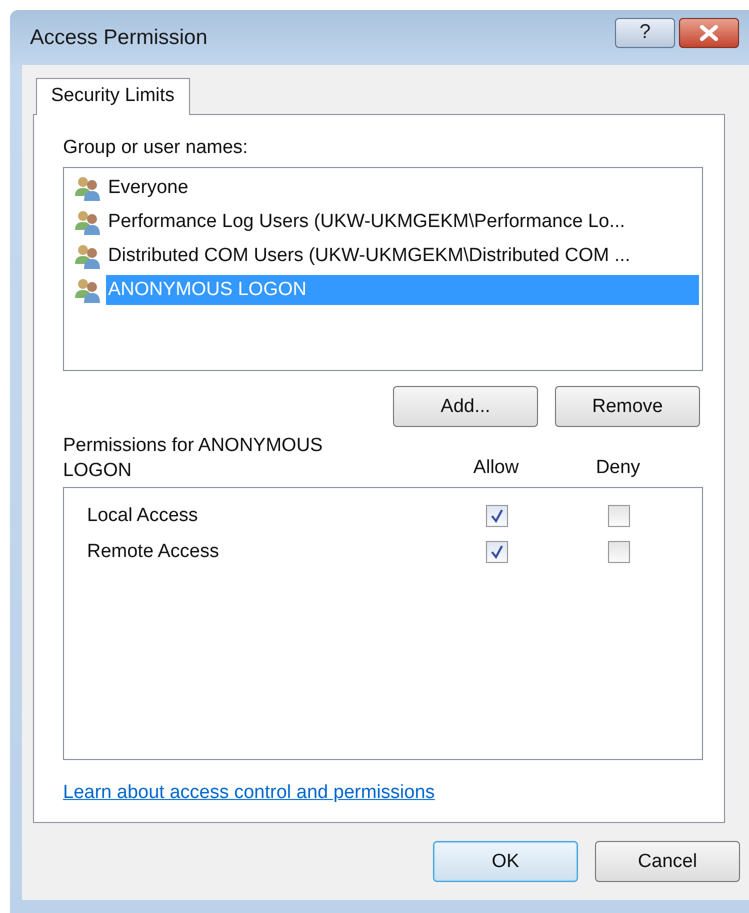 Image resolution: width=749 pixels, height=913 pixels. Describe the element at coordinates (496, 468) in the screenshot. I see `column-header: Allow` at that location.